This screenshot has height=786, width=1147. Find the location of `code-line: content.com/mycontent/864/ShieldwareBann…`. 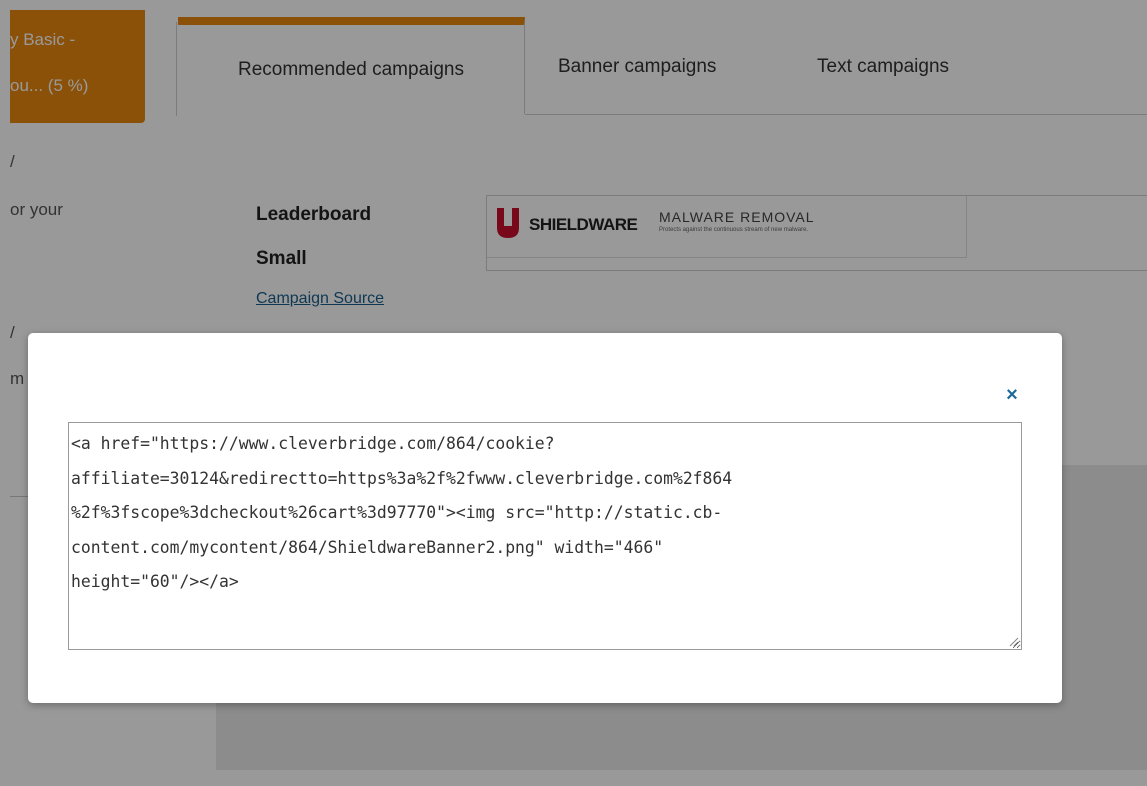

code-line: content.com/mycontent/864/ShieldwareBann… is located at coordinates (367, 547).